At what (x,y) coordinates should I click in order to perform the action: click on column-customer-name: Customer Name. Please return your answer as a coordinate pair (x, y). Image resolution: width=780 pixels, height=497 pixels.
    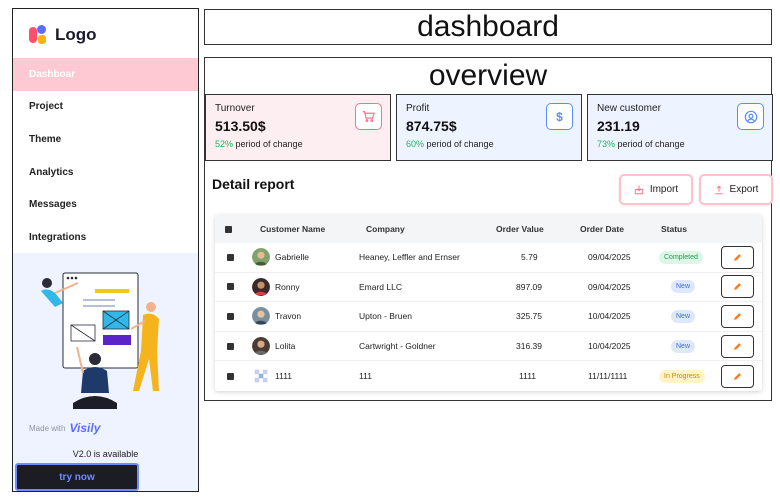
    Looking at the image, I should click on (292, 229).